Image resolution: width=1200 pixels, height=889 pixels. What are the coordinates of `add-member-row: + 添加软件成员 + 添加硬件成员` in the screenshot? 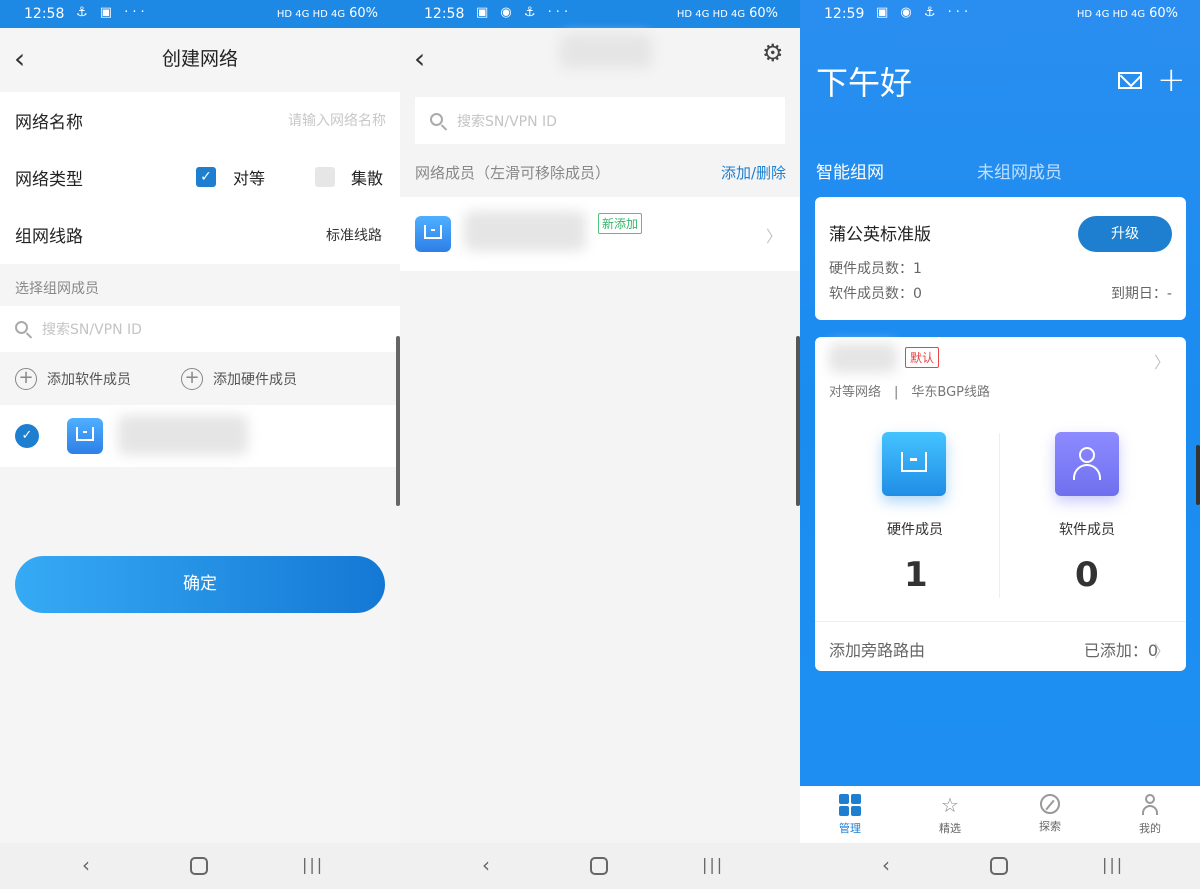 It's located at (200, 378).